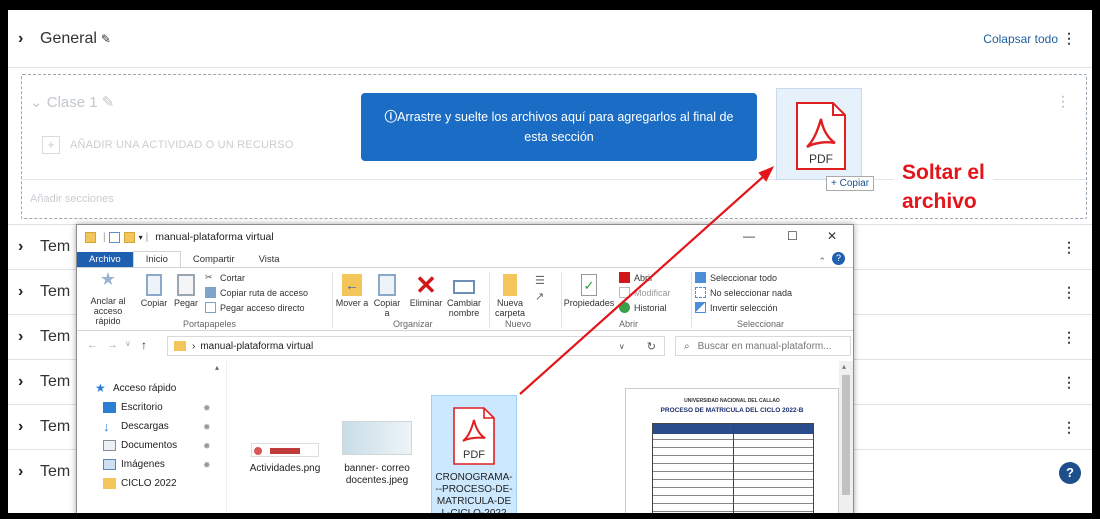 The width and height of the screenshot is (1100, 519). I want to click on annotation-arrow, so click(647, 280).